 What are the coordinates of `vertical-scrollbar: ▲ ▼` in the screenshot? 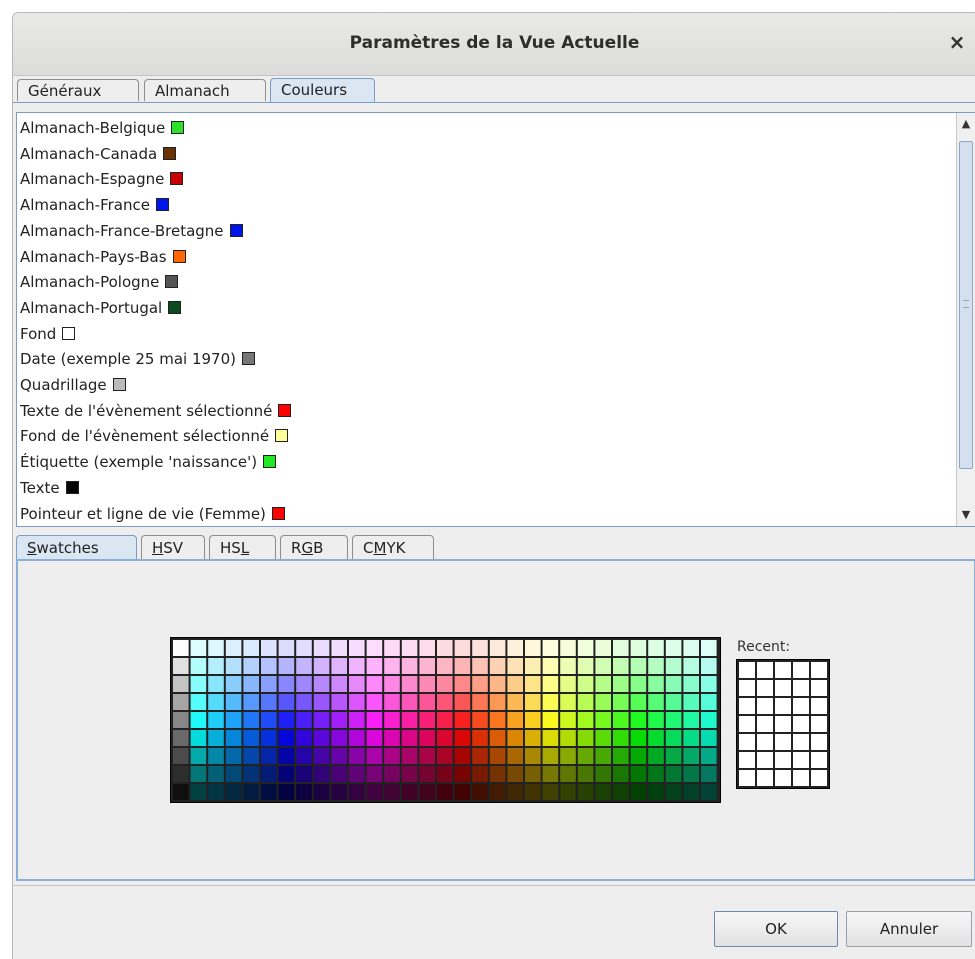 It's located at (965, 319).